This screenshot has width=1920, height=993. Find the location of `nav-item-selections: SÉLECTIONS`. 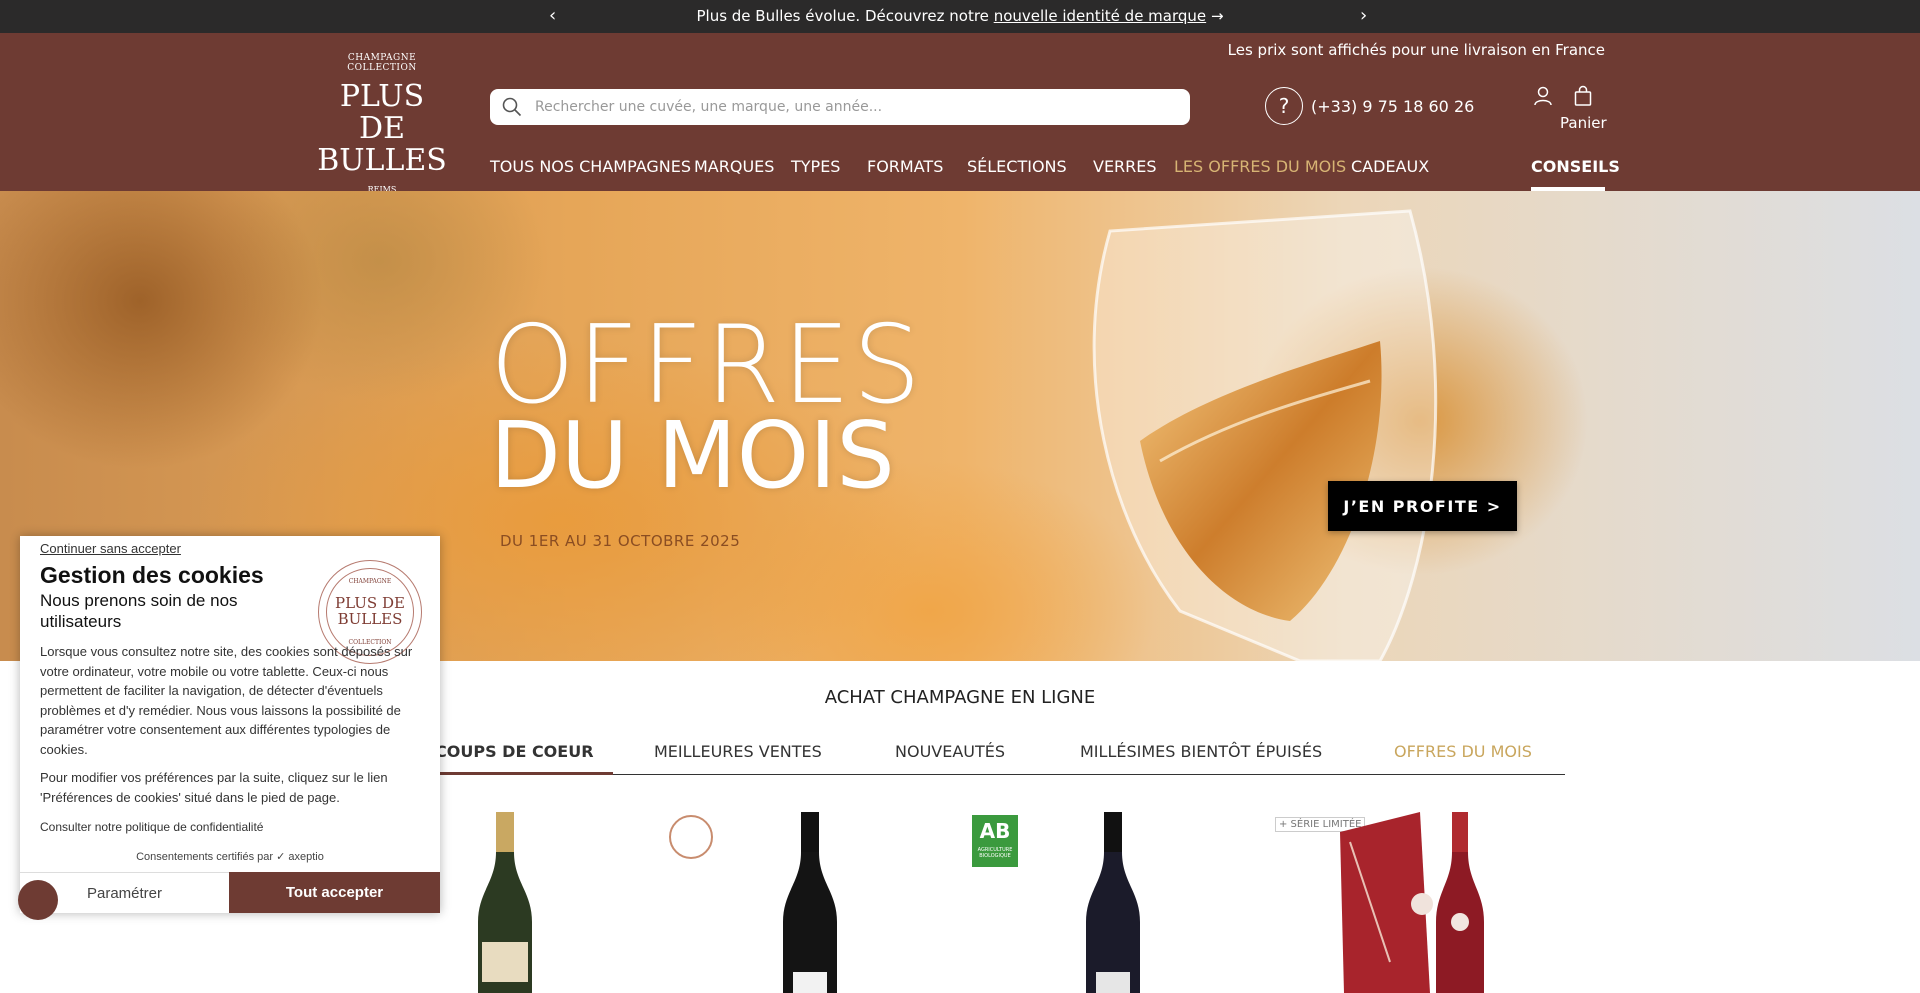

nav-item-selections: SÉLECTIONS is located at coordinates (1017, 166).